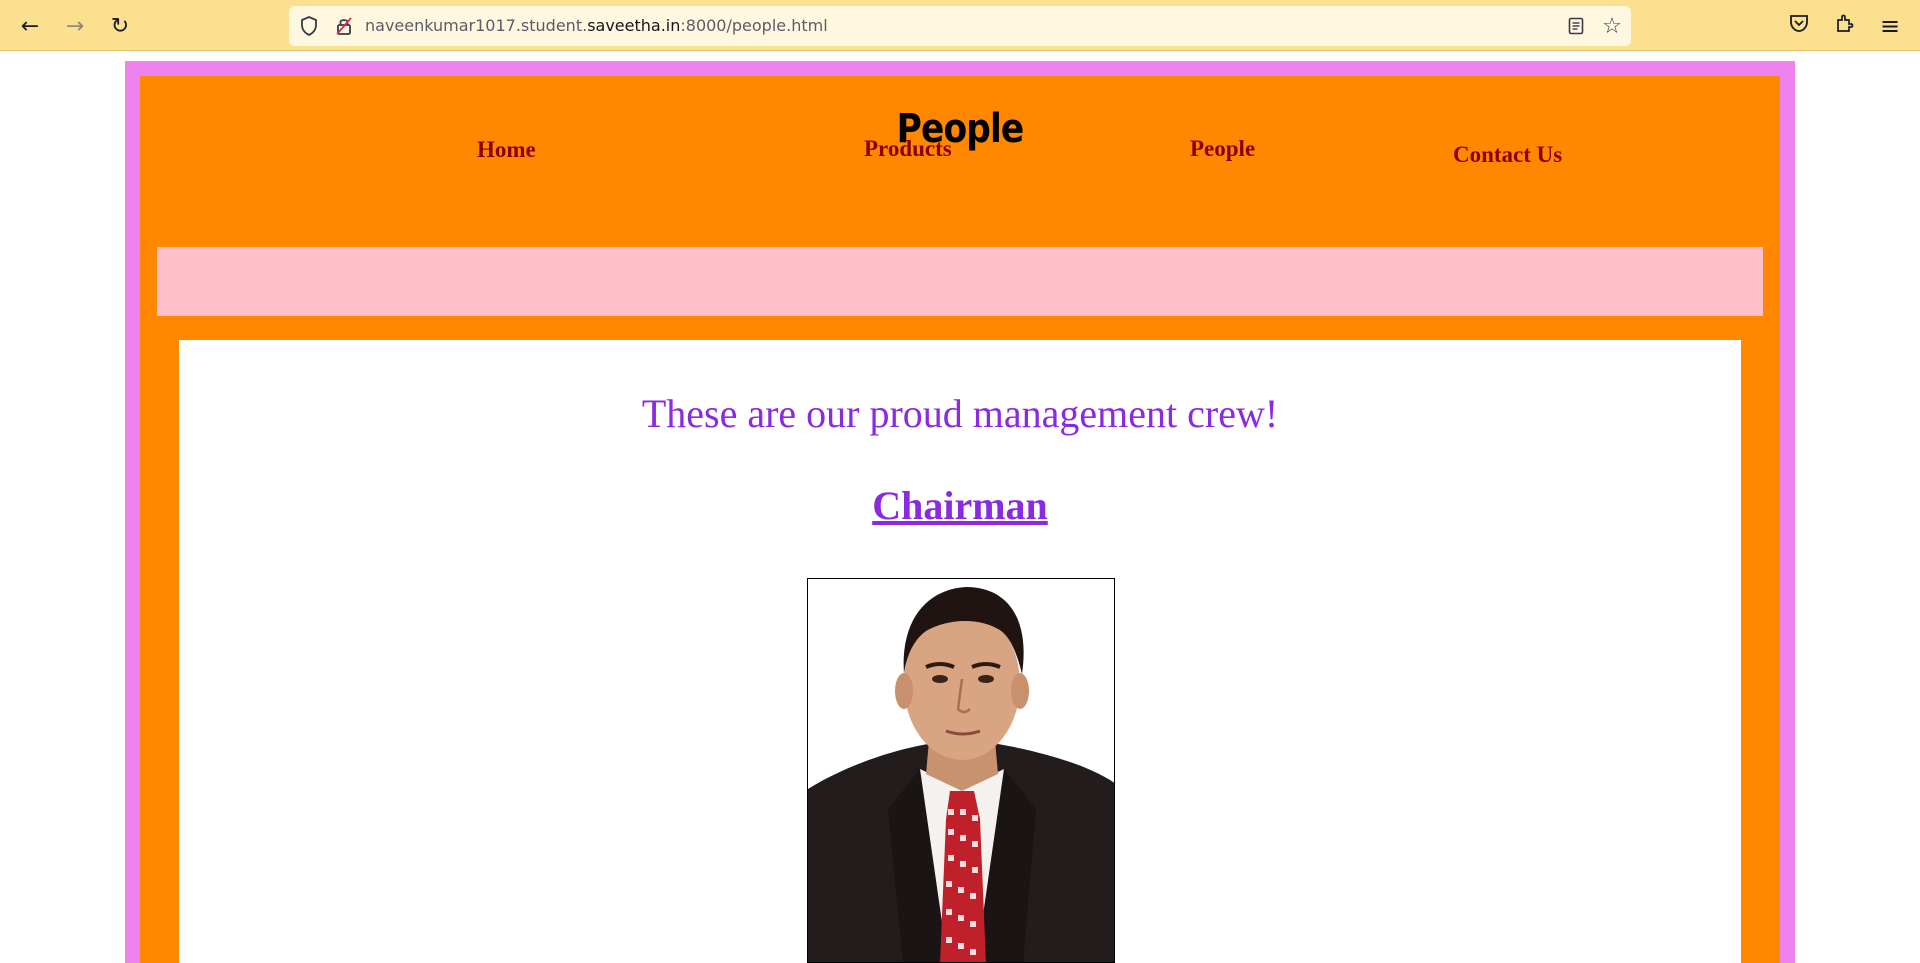 The height and width of the screenshot is (963, 1920). What do you see at coordinates (309, 26) in the screenshot?
I see `shield-icon` at bounding box center [309, 26].